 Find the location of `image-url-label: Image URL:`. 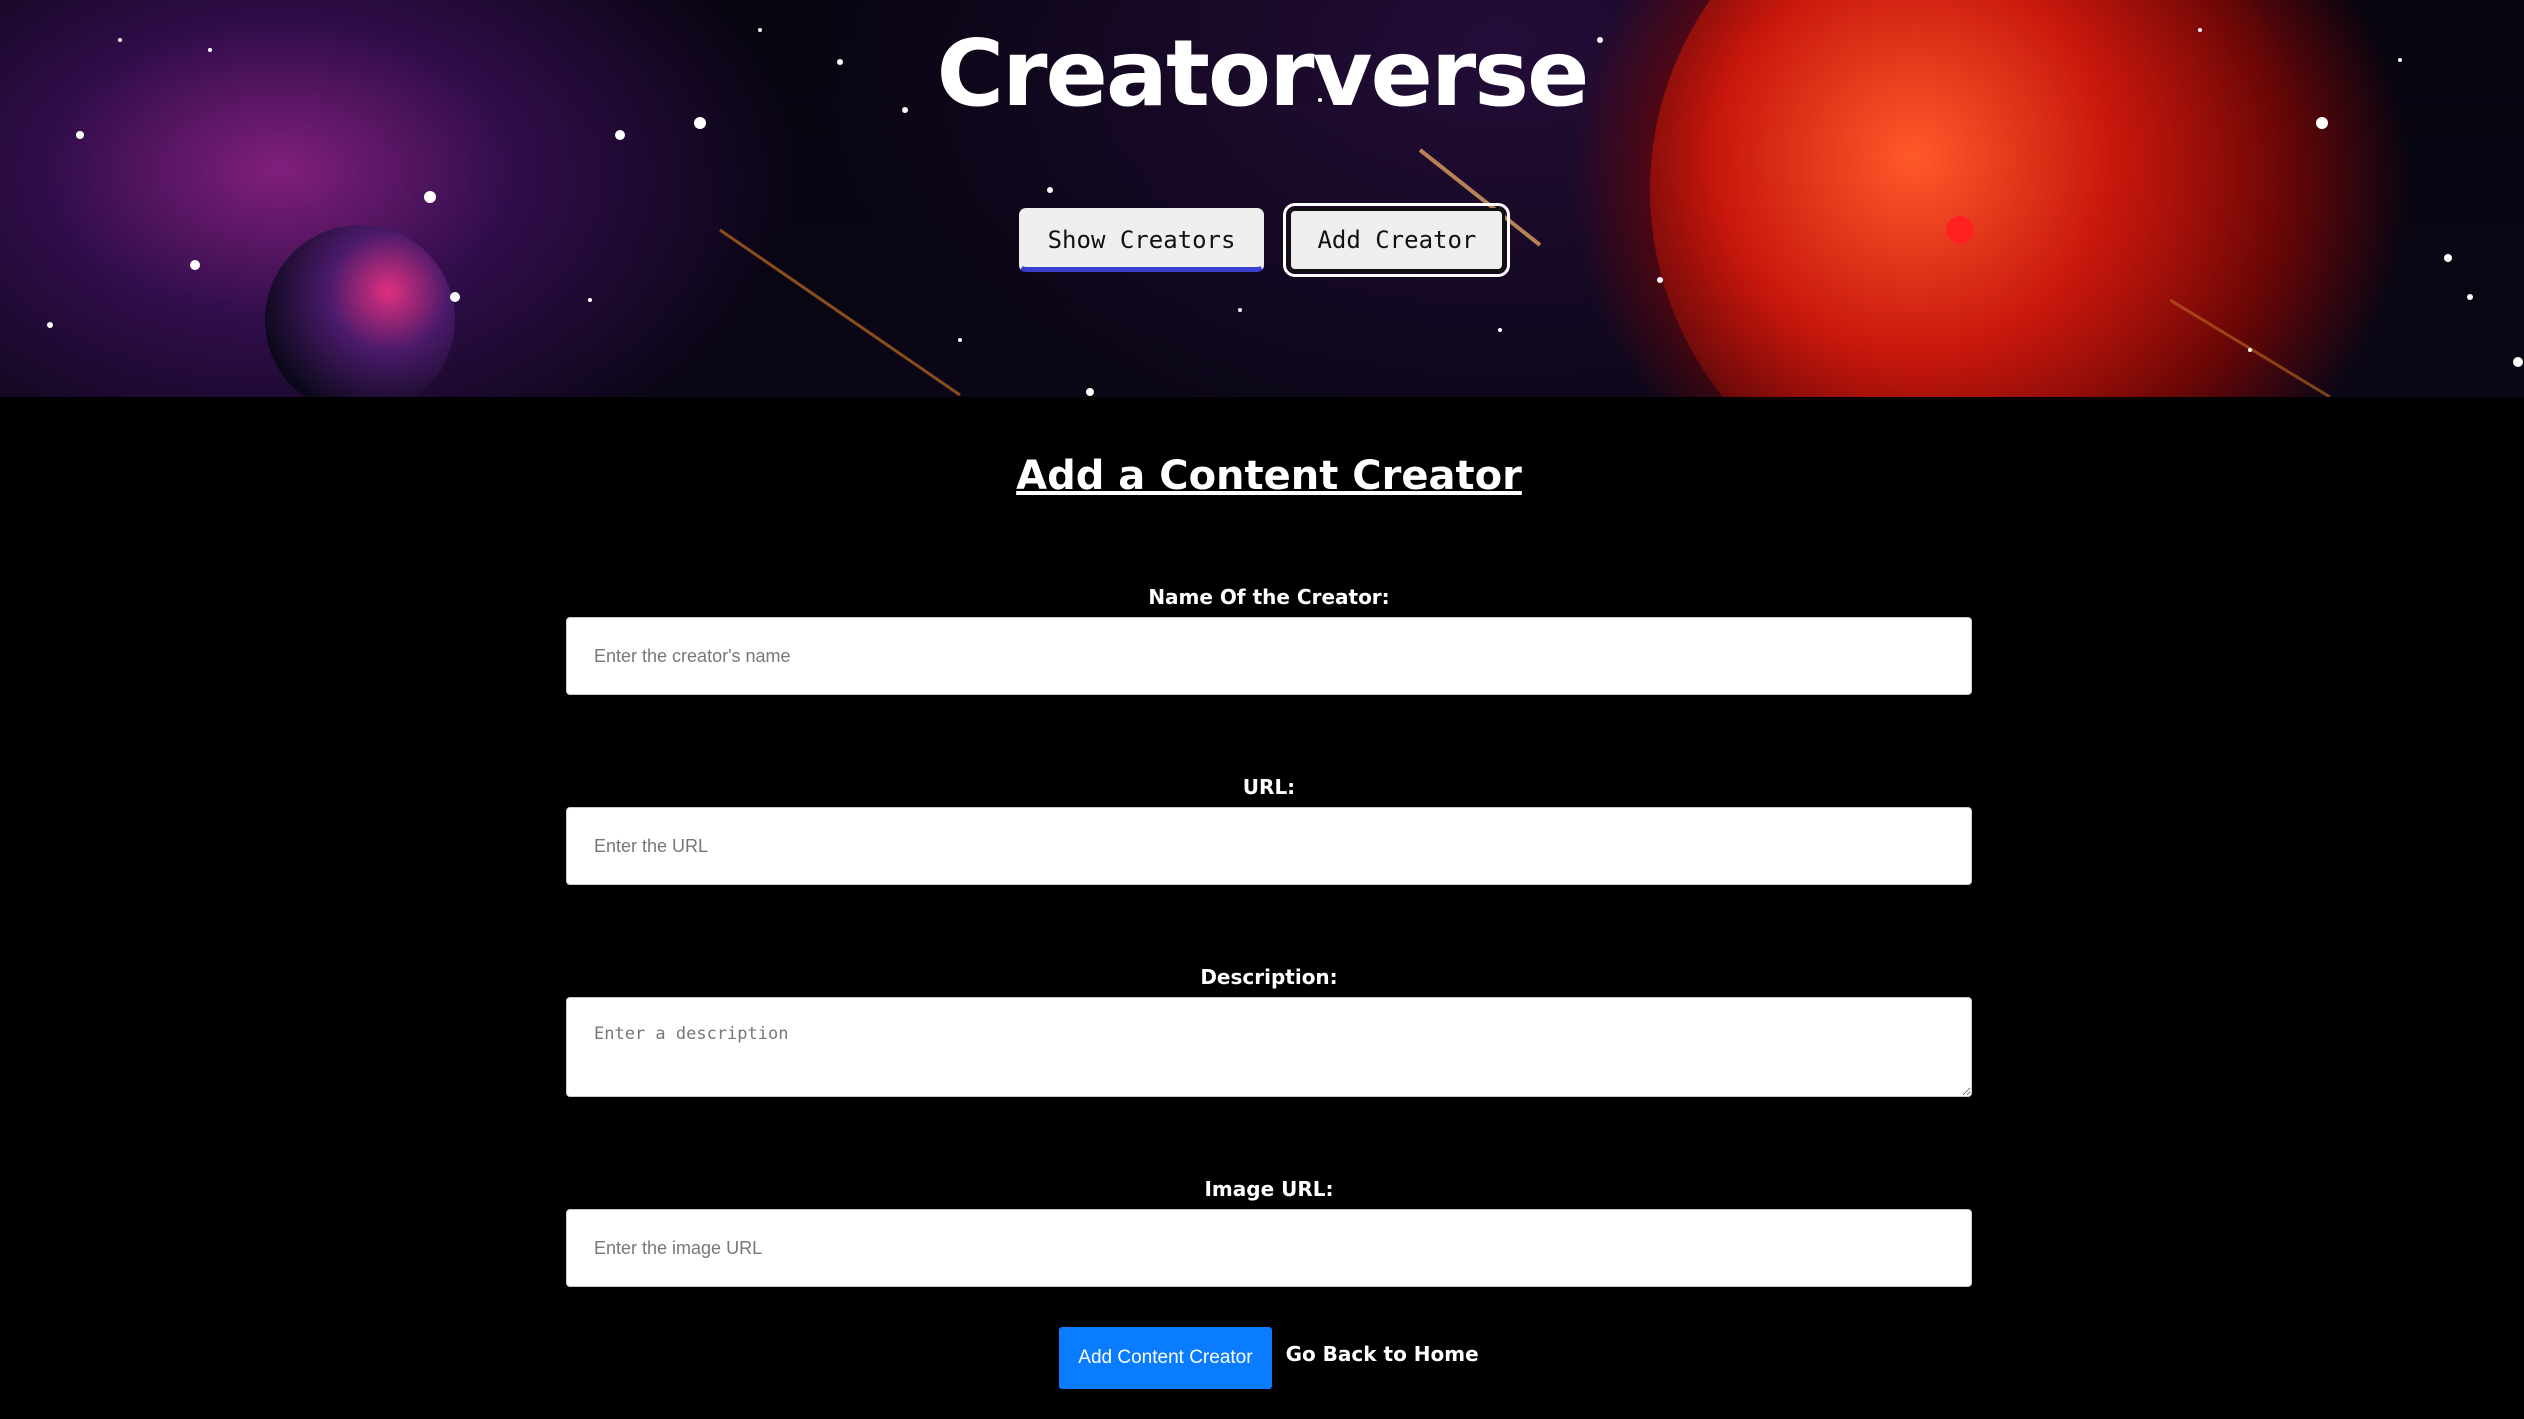

image-url-label: Image URL: is located at coordinates (1269, 1189).